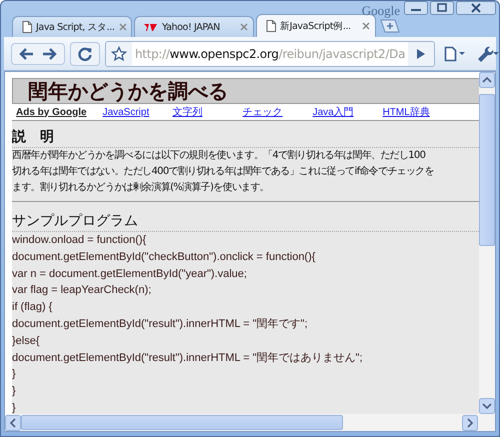 This screenshot has height=437, width=500. I want to click on ad-link: Java入門, so click(347, 112).